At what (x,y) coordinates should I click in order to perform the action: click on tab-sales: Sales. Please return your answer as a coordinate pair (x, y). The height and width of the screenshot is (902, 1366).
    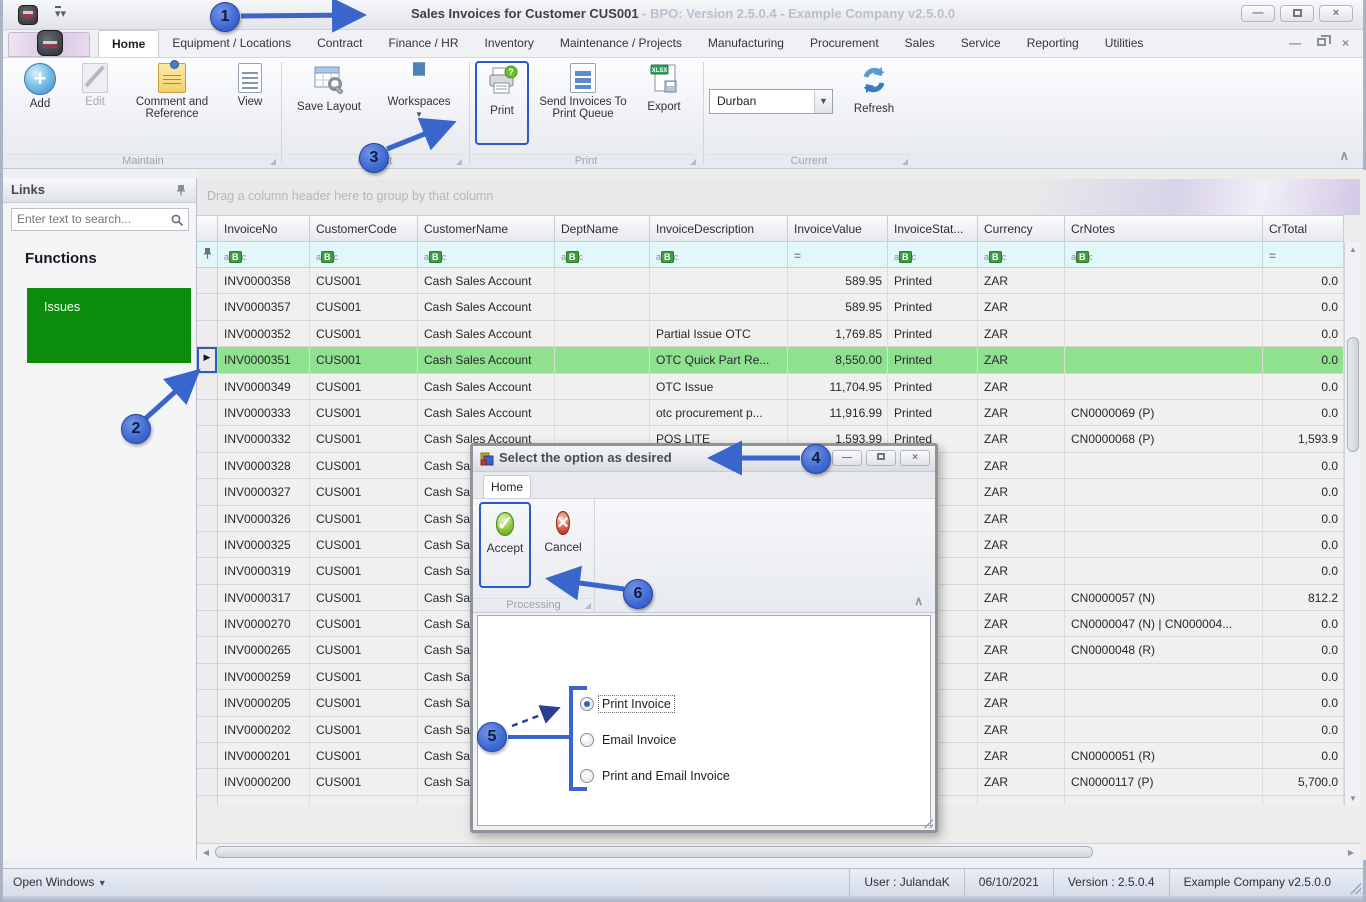
    Looking at the image, I should click on (920, 43).